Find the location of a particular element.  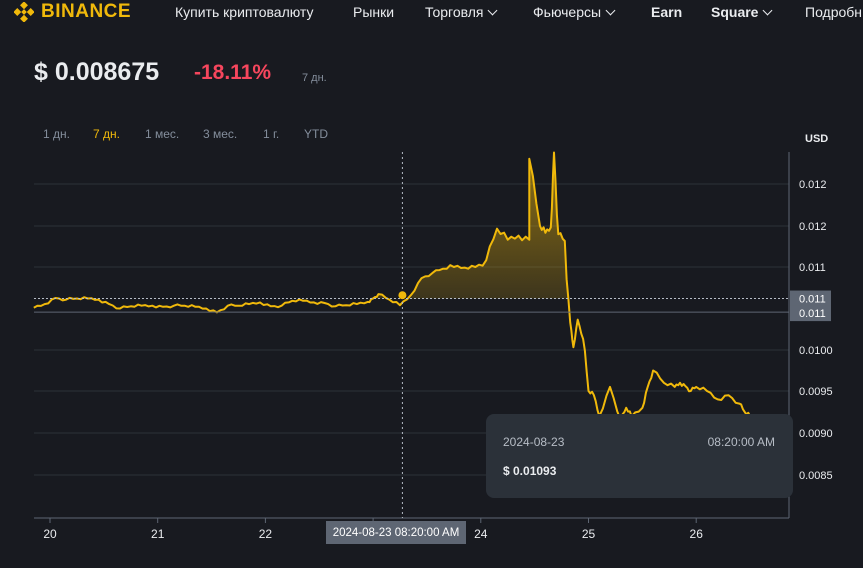

x-tick-label: 22 is located at coordinates (266, 534).